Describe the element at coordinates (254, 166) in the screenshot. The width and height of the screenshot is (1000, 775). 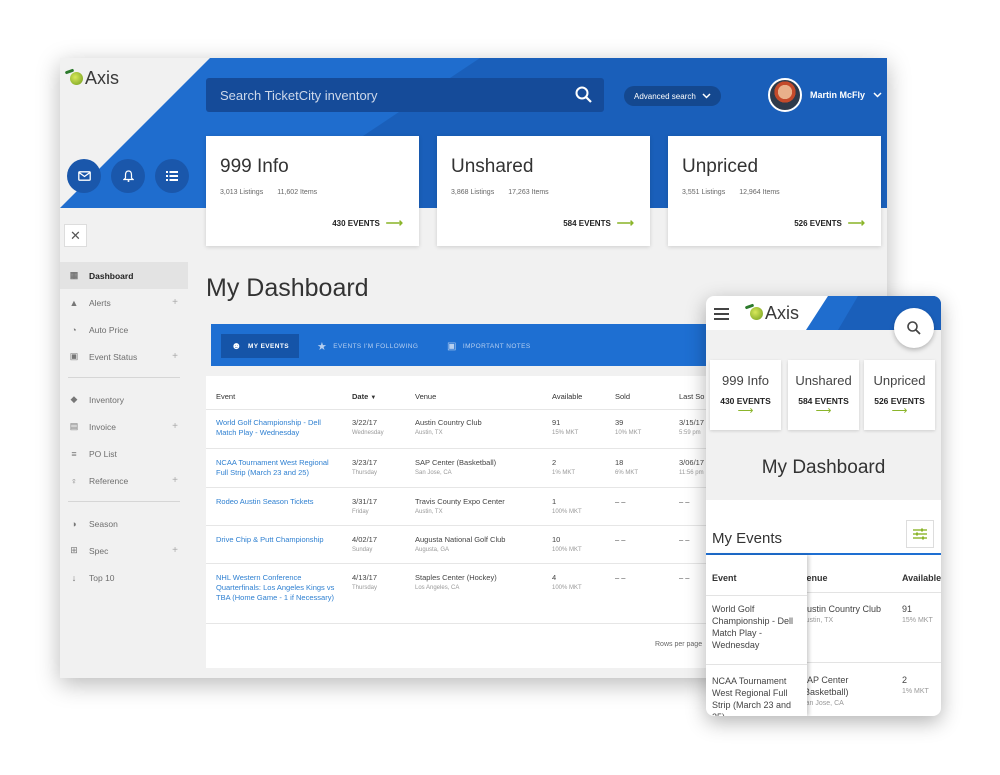
I see `card-title: 999 Info` at that location.